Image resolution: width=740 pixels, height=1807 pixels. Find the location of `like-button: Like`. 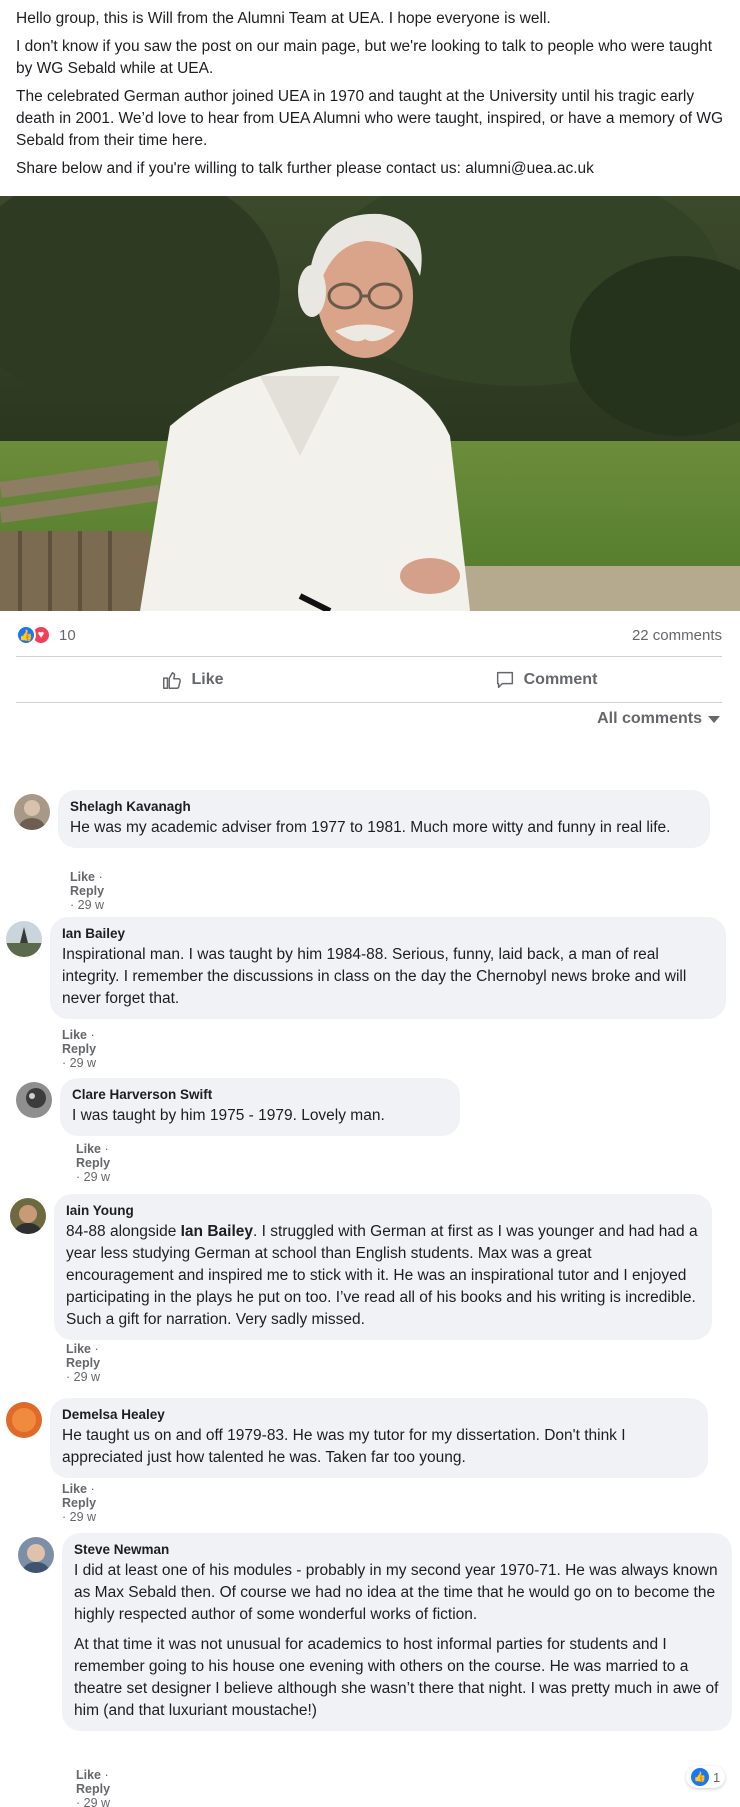

like-button: Like is located at coordinates (192, 680).